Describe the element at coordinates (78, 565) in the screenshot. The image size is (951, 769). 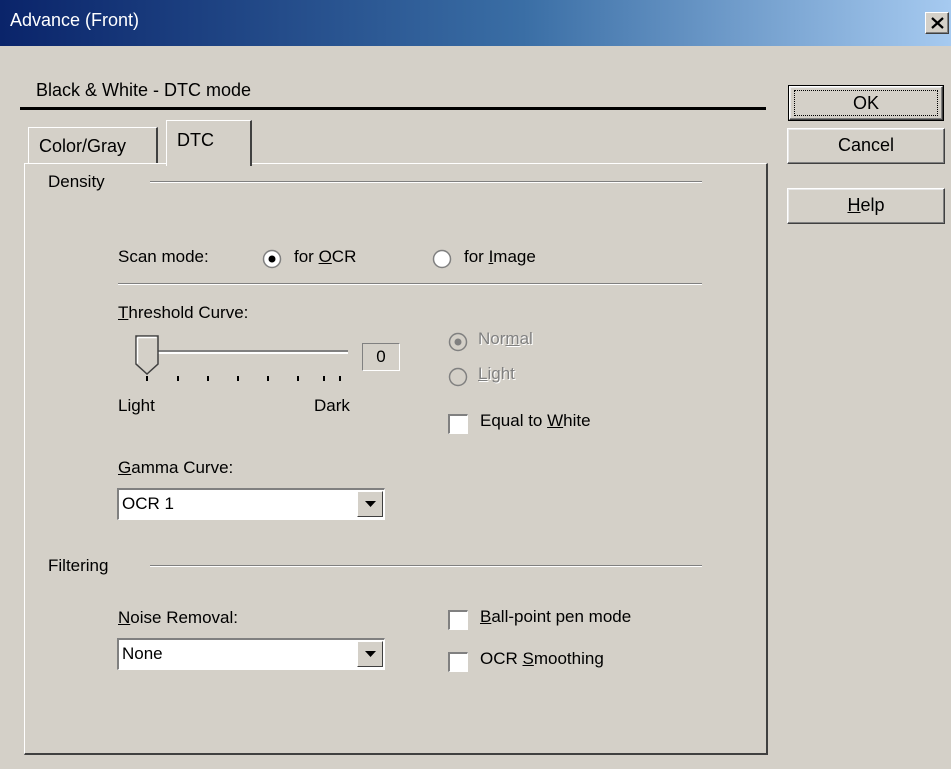
I see `filtering-group-label: Filtering` at that location.